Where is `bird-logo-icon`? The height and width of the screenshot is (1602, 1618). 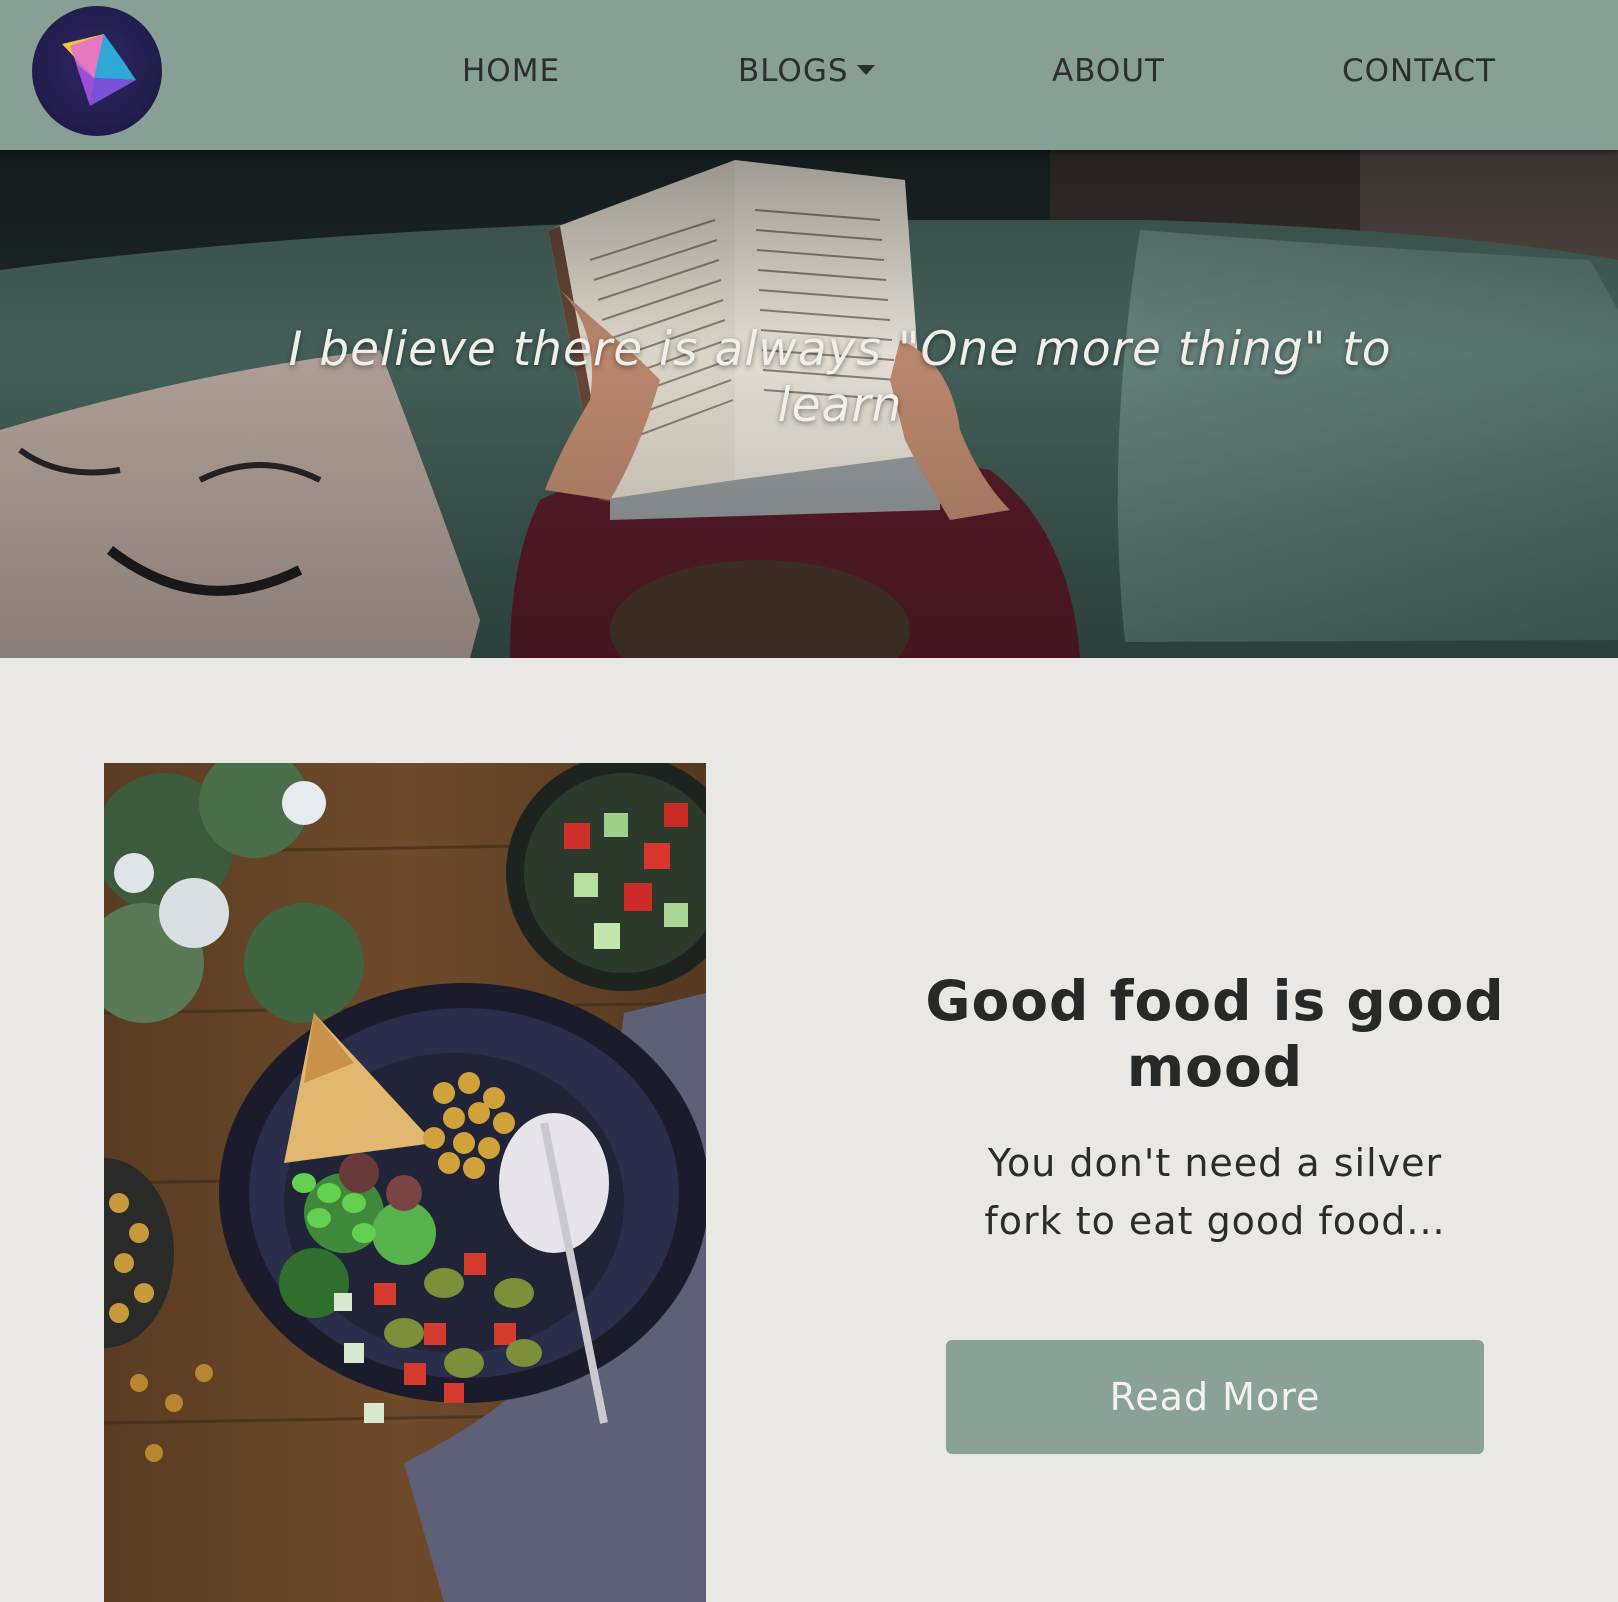 bird-logo-icon is located at coordinates (97, 71).